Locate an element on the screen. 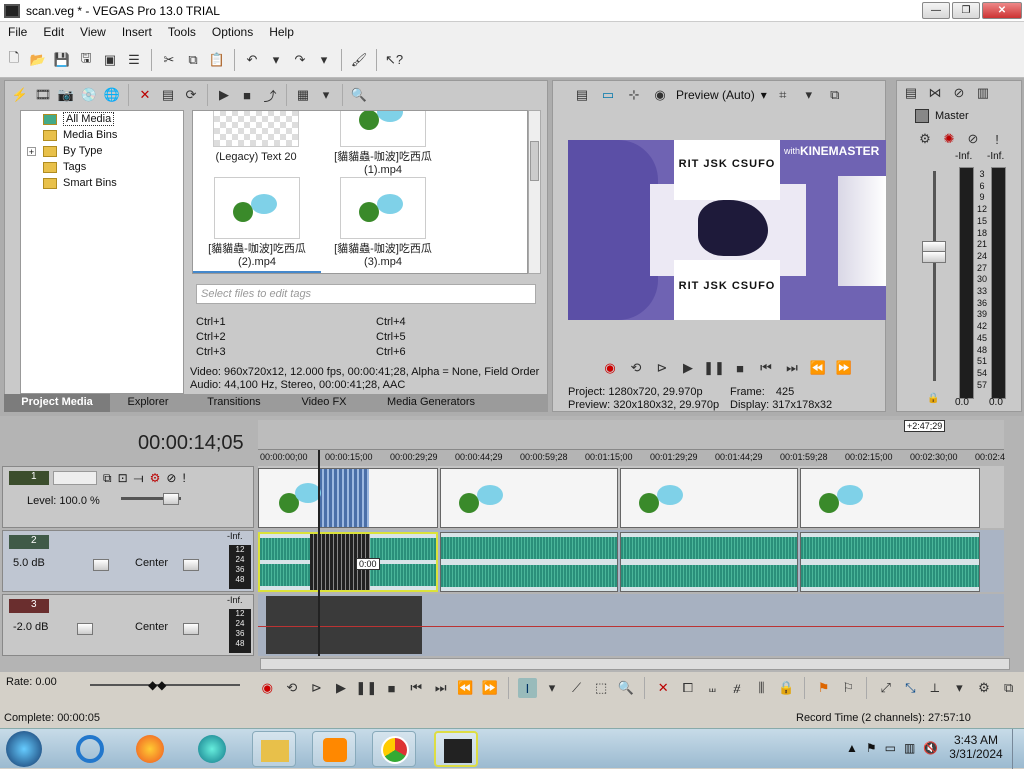  auto-crossfade-icon: ⤡ is located at coordinates (910, 688).